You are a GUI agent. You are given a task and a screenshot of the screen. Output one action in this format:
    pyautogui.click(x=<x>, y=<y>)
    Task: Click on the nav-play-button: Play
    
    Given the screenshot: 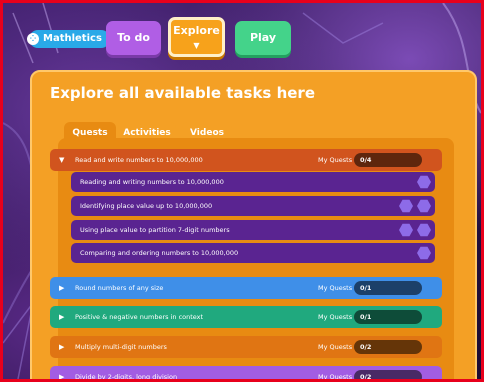 What is the action you would take?
    pyautogui.click(x=263, y=38)
    